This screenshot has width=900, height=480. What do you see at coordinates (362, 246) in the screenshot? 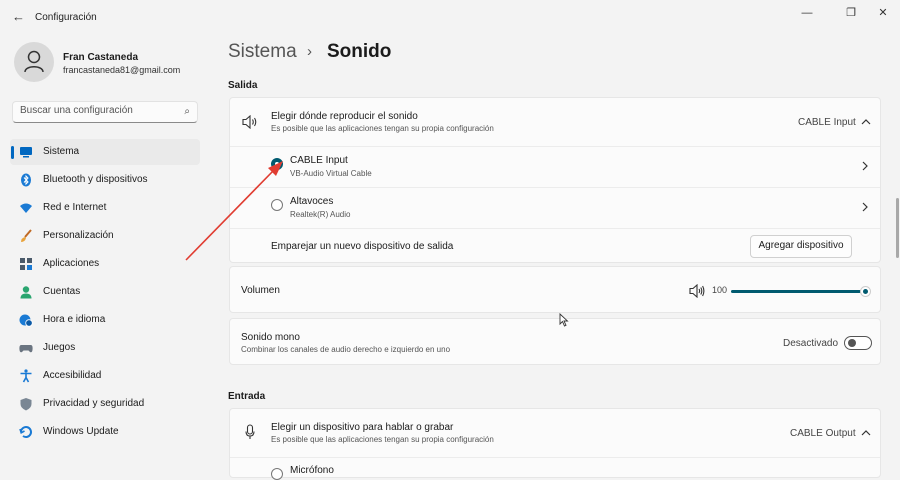
I see `pair-device-label: Emparejar un nuevo dispositivo de salida` at bounding box center [362, 246].